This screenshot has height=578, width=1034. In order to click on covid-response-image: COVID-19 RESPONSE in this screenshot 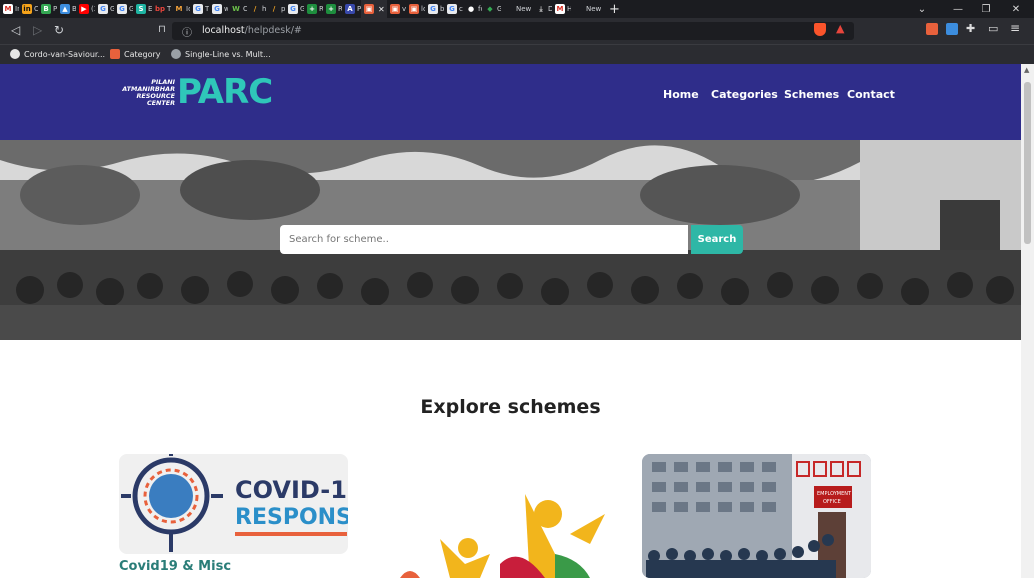, I will do `click(234, 503)`.